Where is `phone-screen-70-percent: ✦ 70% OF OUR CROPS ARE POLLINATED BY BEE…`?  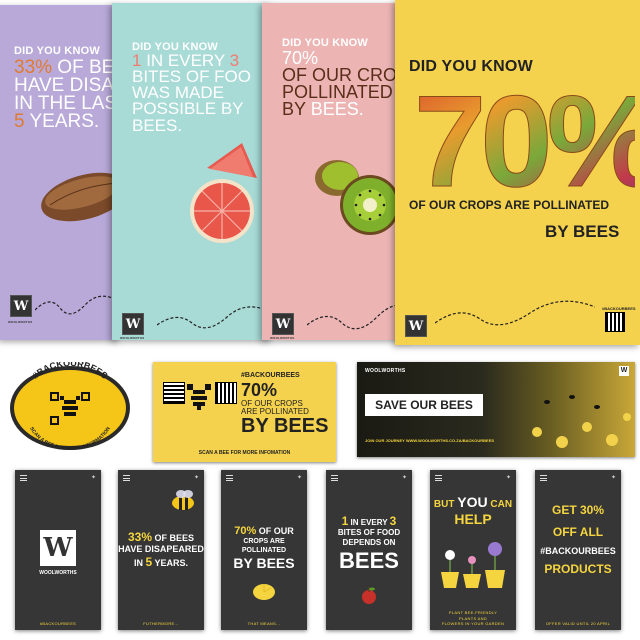
phone-screen-70-percent: ✦ 70% OF OUR CROPS ARE POLLINATED BY BEE… is located at coordinates (264, 550).